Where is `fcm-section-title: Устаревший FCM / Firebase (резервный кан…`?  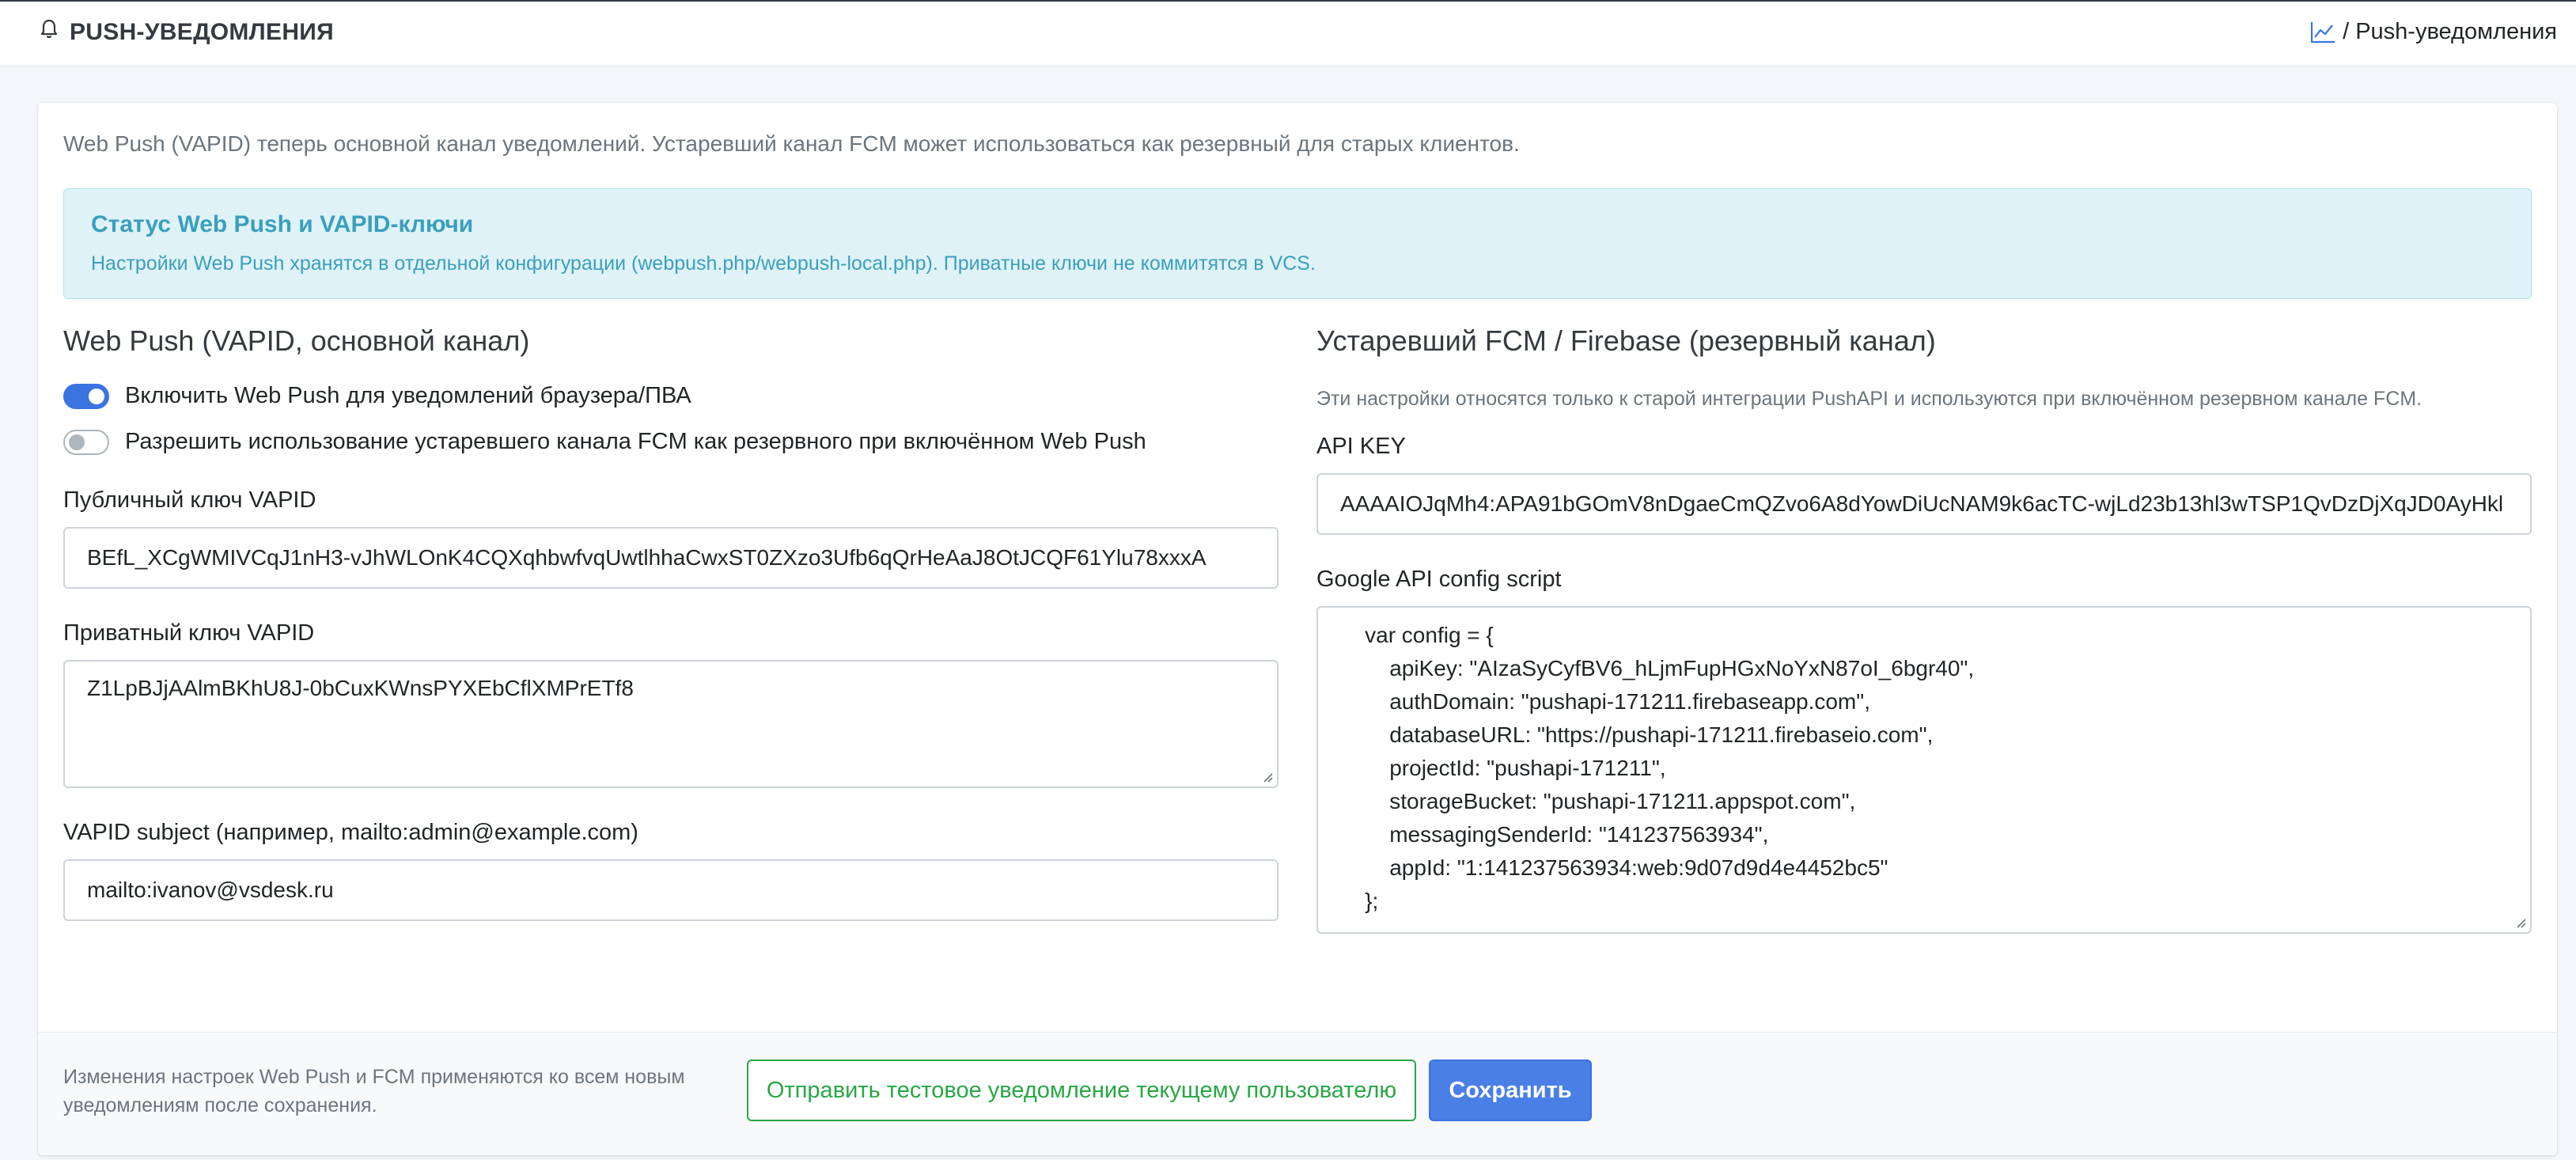
fcm-section-title: Устаревший FCM / Firebase (резервный кан… is located at coordinates (1626, 340).